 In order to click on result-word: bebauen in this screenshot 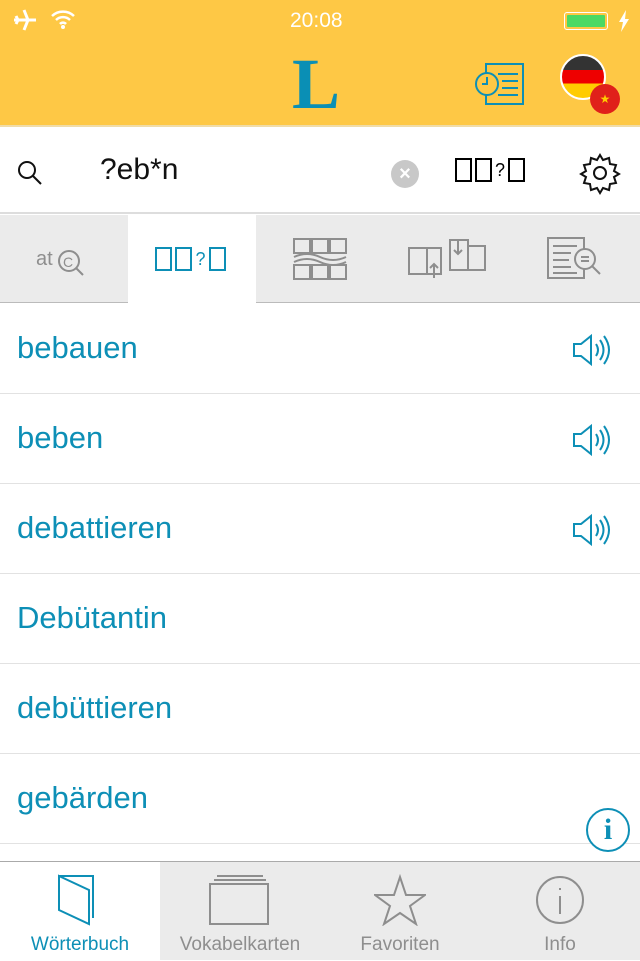, I will do `click(77, 347)`.